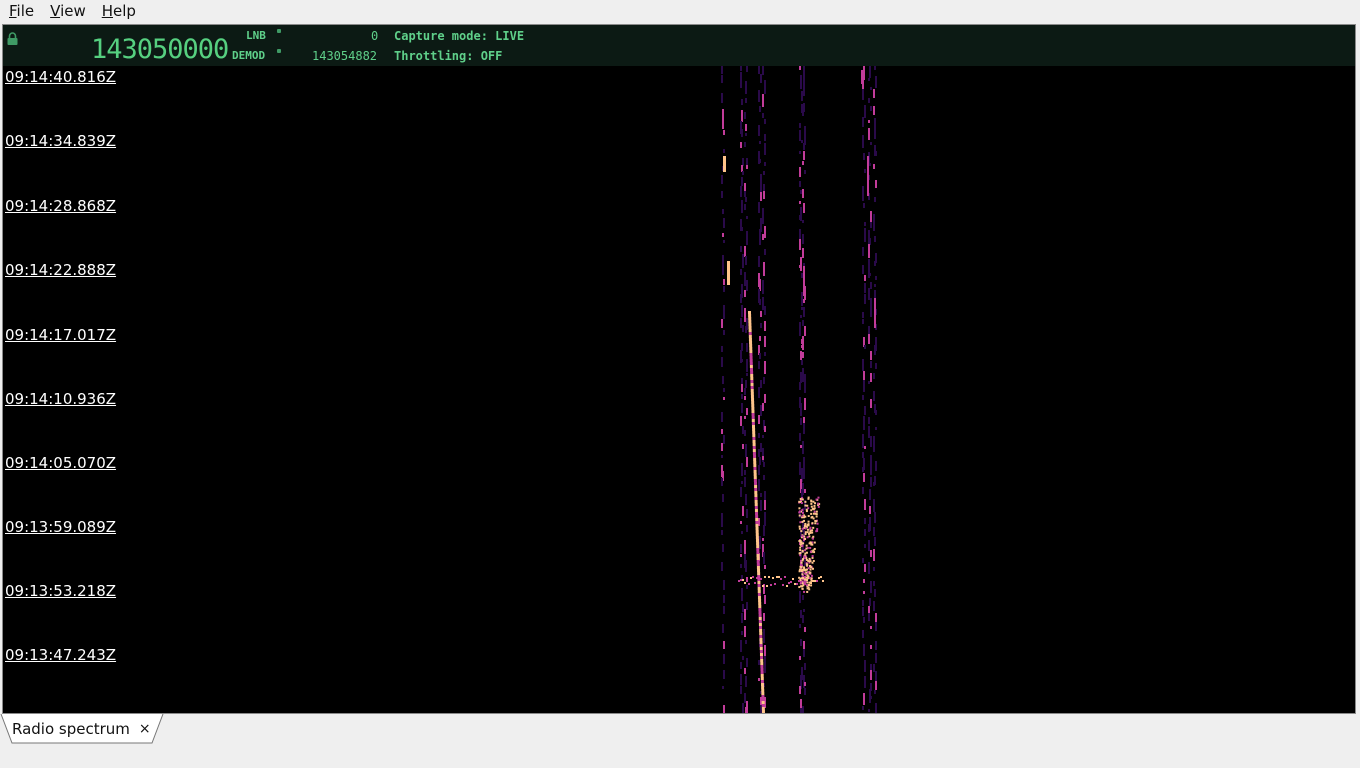 The width and height of the screenshot is (1360, 768). I want to click on demod-lock-icon, so click(279, 51).